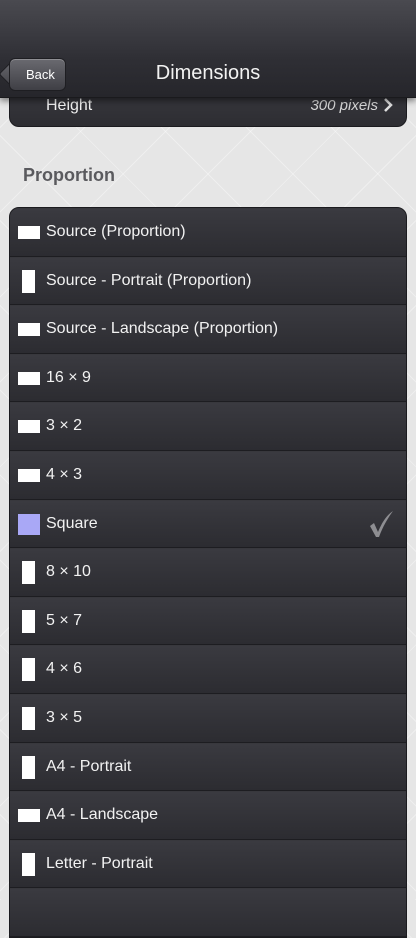 This screenshot has height=938, width=416. Describe the element at coordinates (208, 73) in the screenshot. I see `page-title: Dimensions` at that location.